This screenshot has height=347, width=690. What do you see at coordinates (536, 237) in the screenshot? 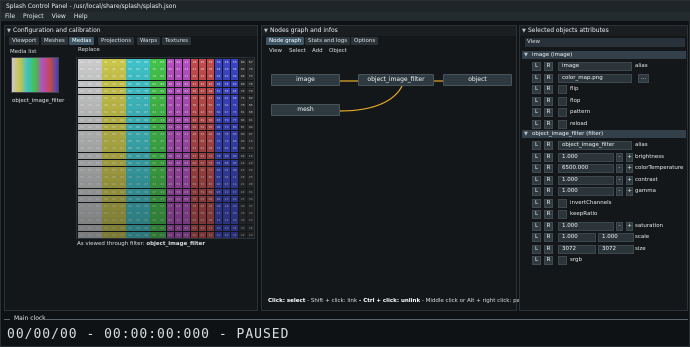
I see `scale-lock-button: L` at bounding box center [536, 237].